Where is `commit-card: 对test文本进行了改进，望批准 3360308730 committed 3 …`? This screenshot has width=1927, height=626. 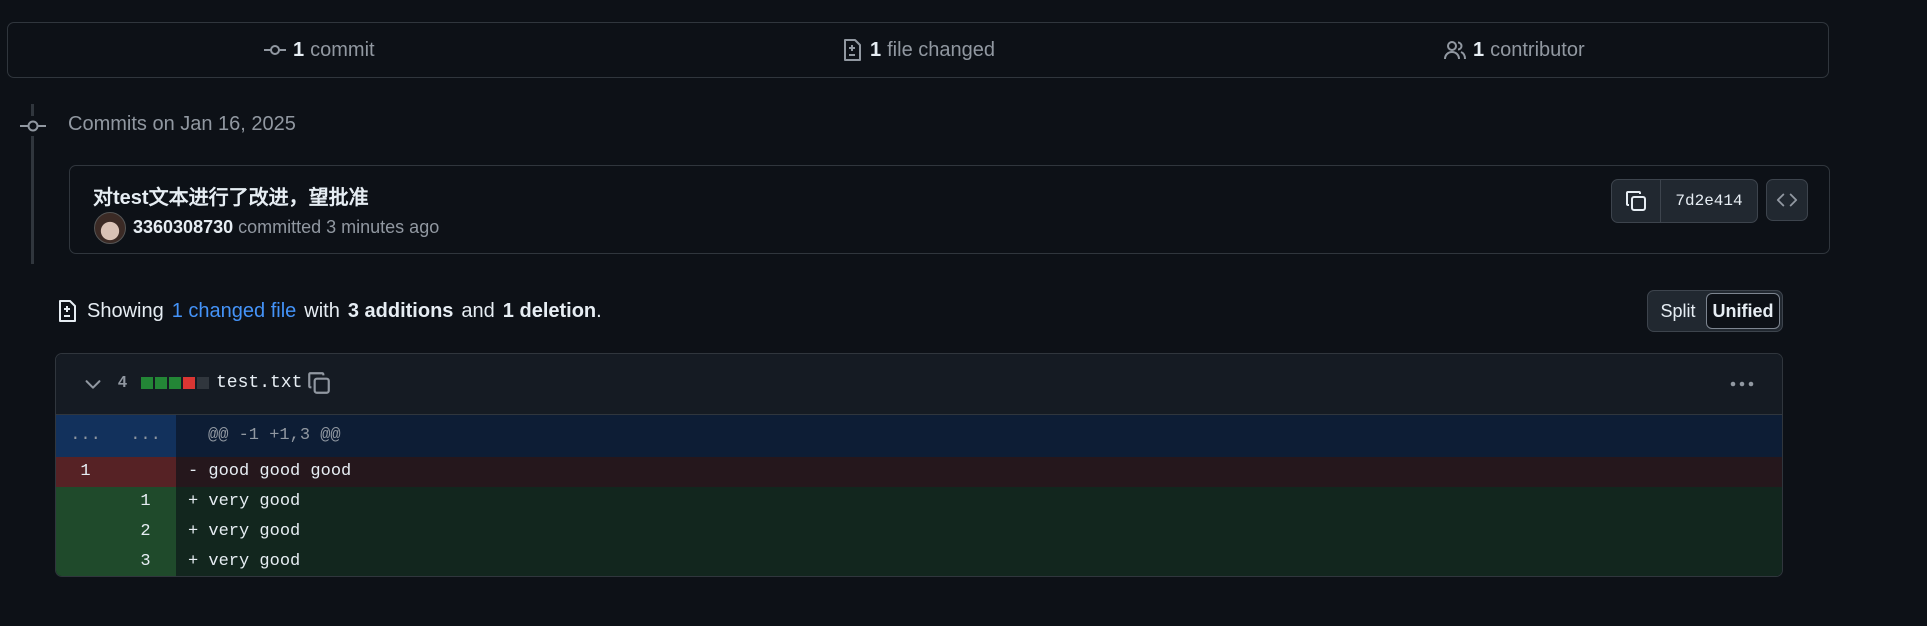
commit-card: 对test文本进行了改进，望批准 3360308730 committed 3 … is located at coordinates (949, 209).